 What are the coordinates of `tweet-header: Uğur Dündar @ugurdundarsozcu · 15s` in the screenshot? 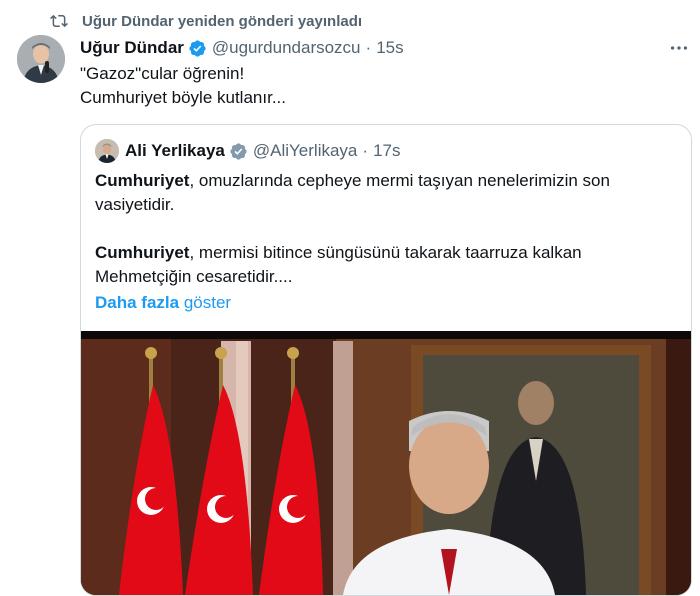 It's located at (380, 48).